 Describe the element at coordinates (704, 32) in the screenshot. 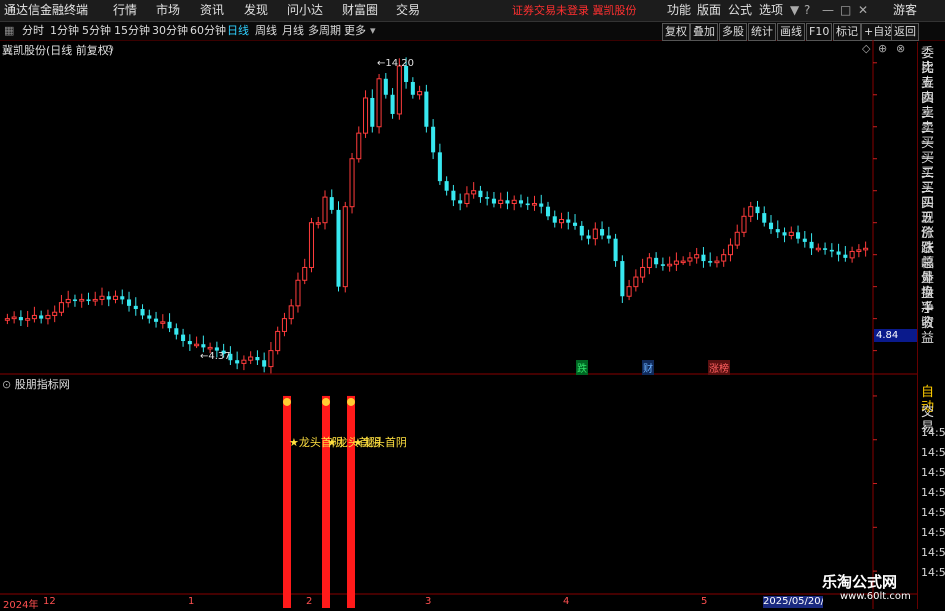

I see `tool-overlay: 叠加` at that location.